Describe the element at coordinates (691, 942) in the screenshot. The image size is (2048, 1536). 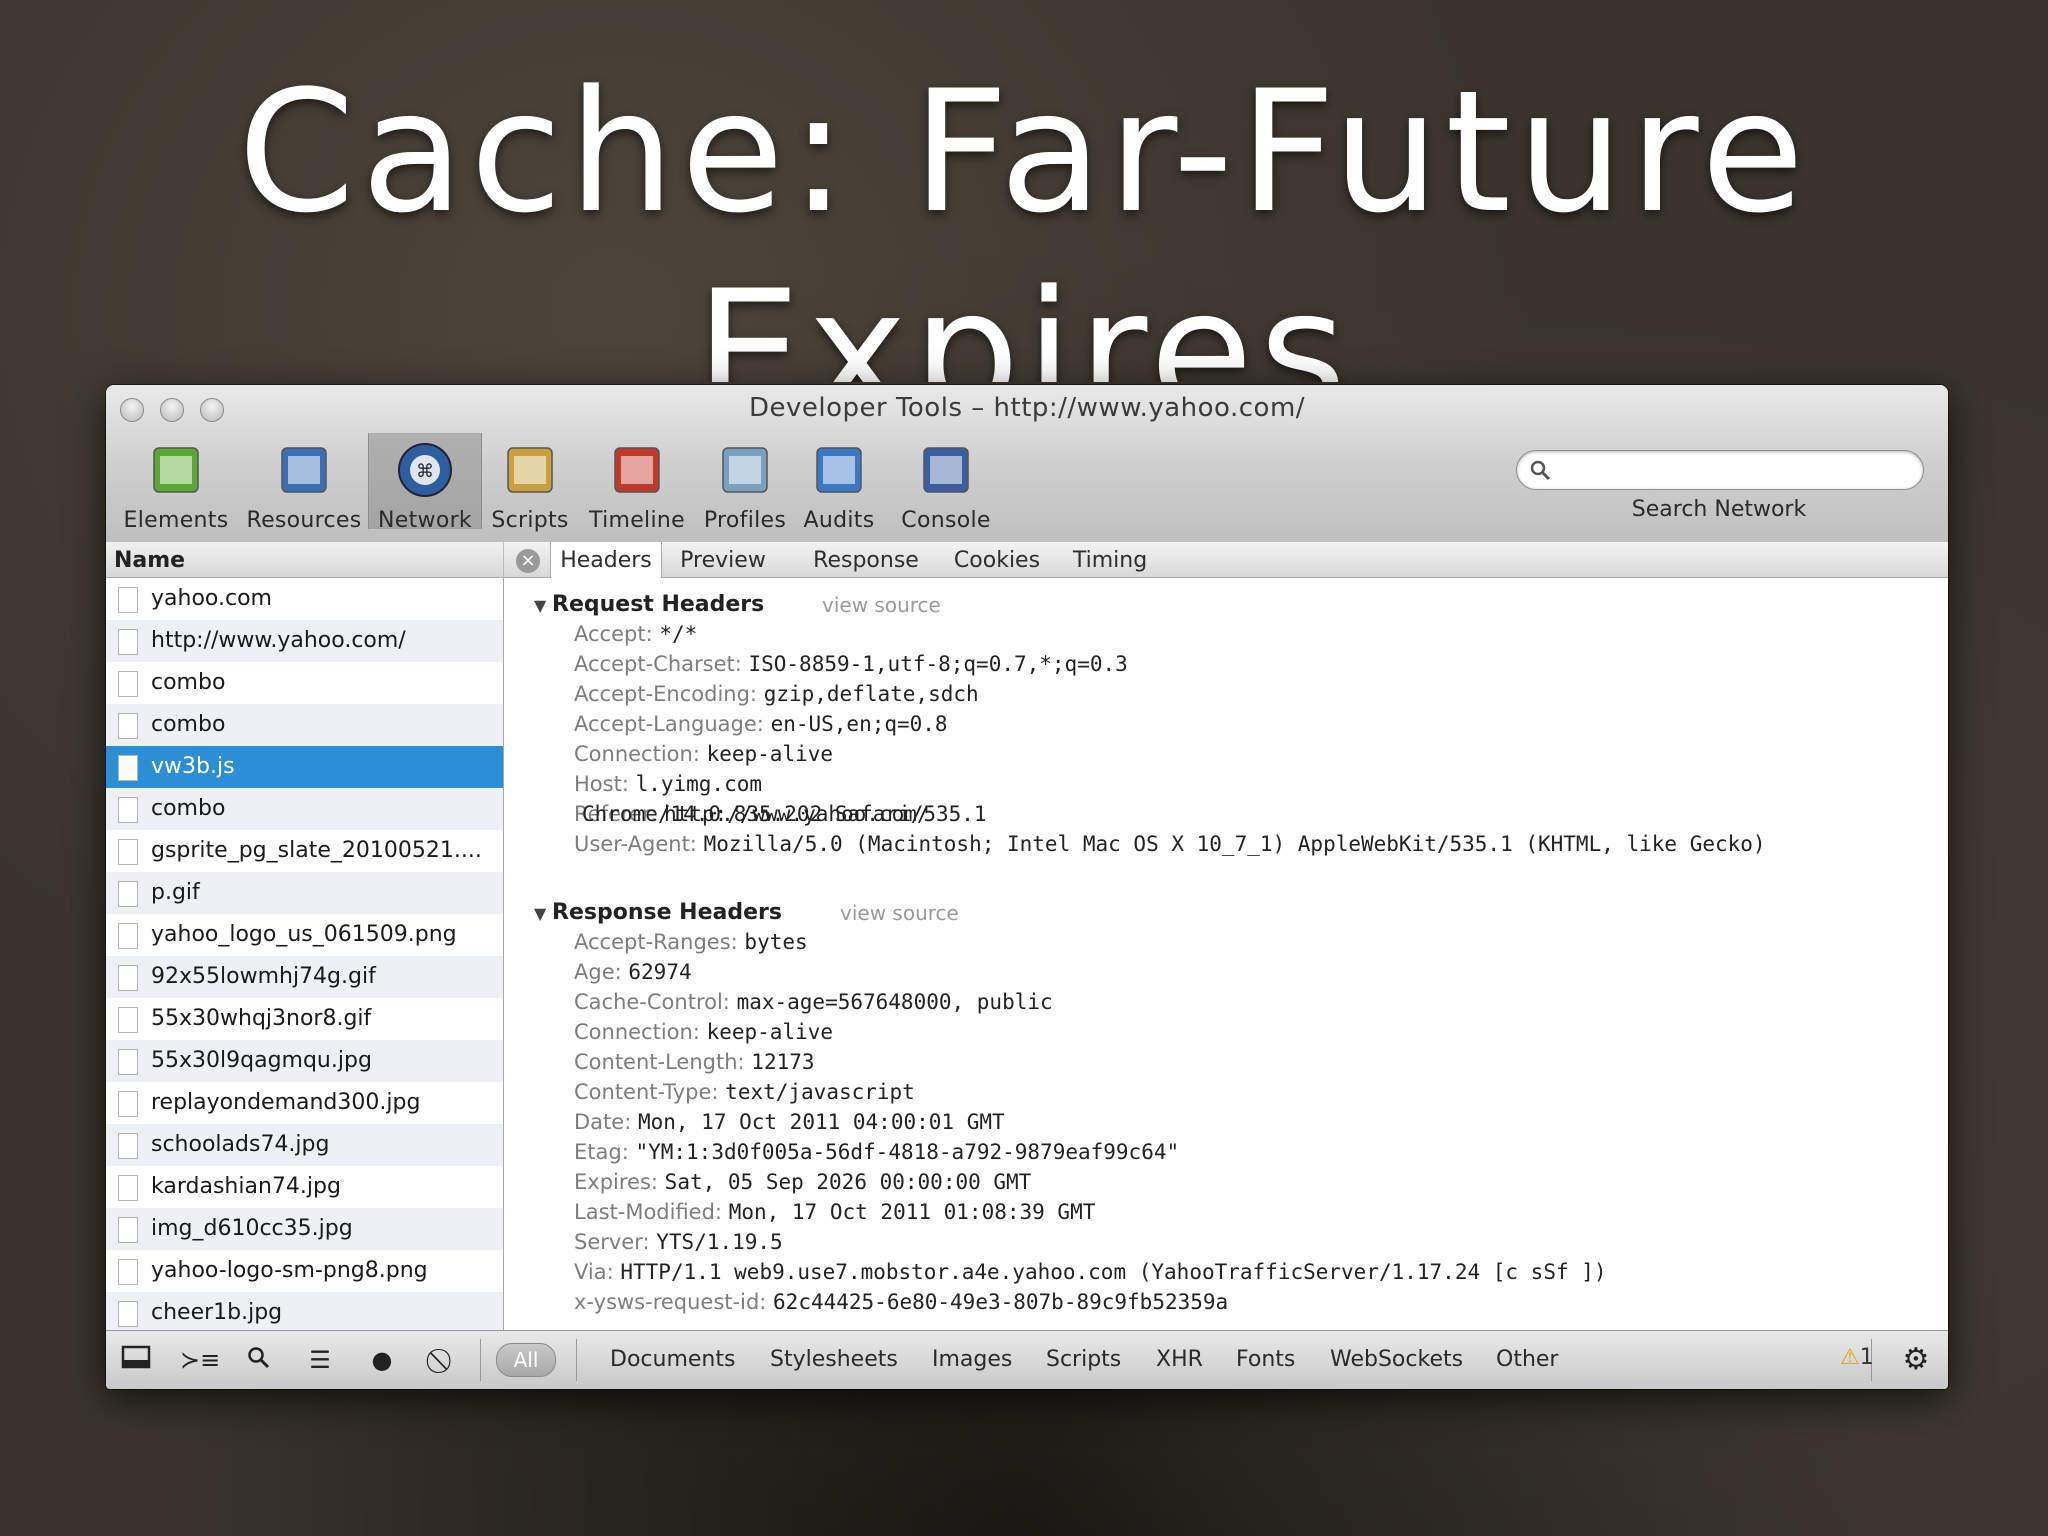
I see `header-line: Accept-Ranges: bytes` at that location.